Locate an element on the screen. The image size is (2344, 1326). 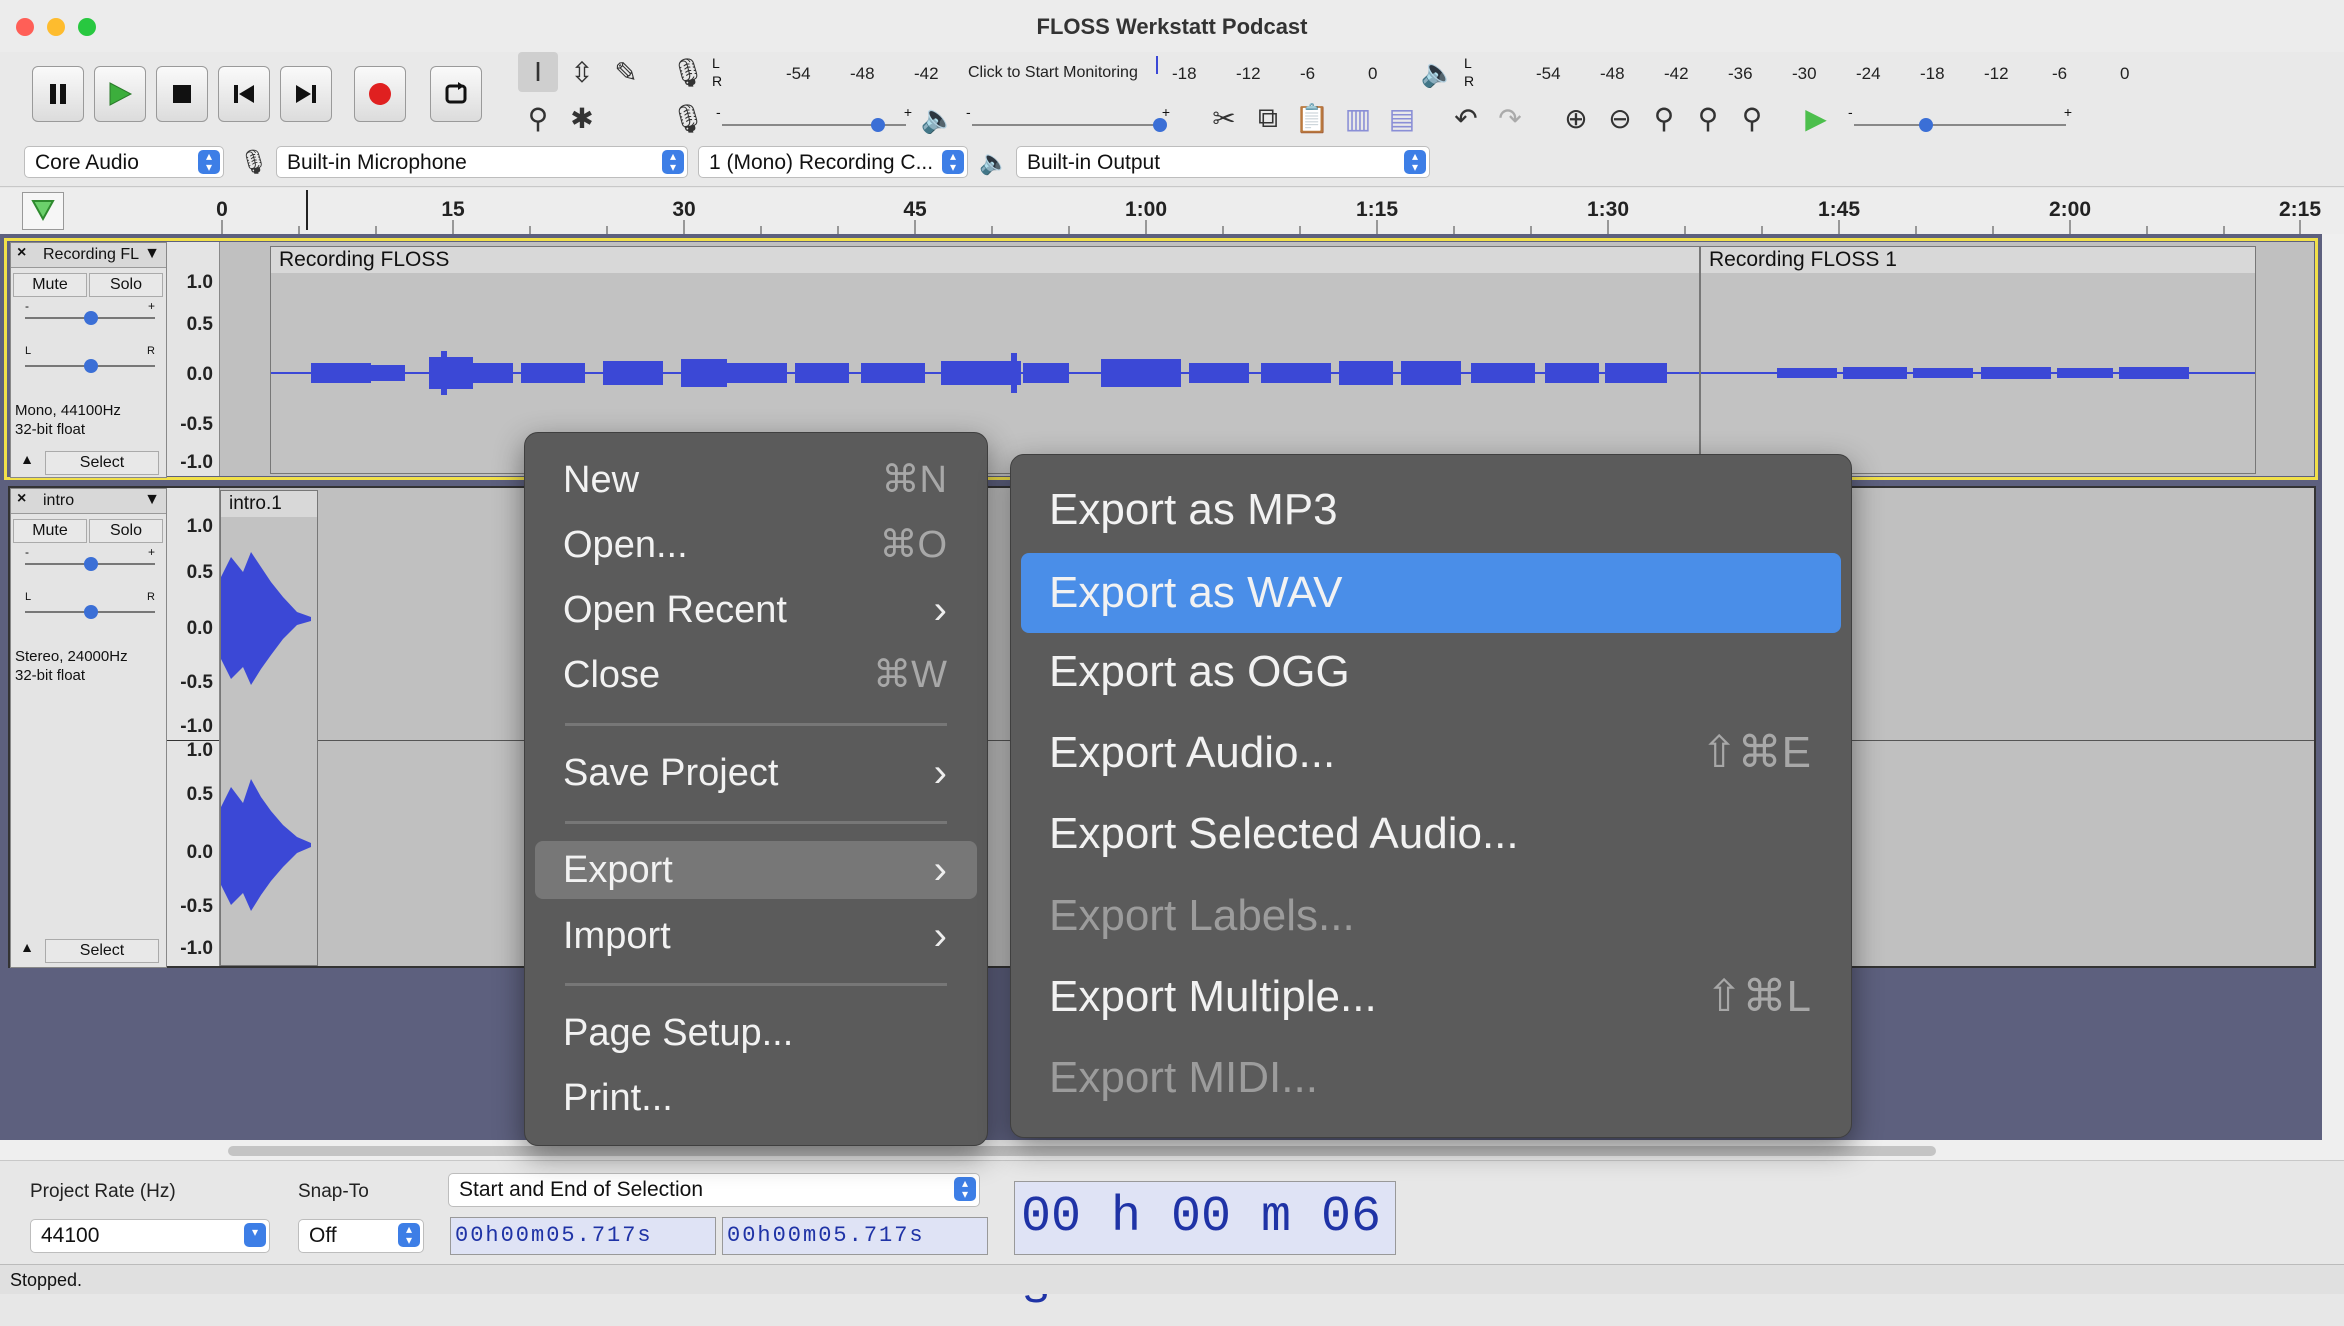
menu-item-export-multiple: Export Multiple... ⇧⌘L is located at coordinates (1431, 997).